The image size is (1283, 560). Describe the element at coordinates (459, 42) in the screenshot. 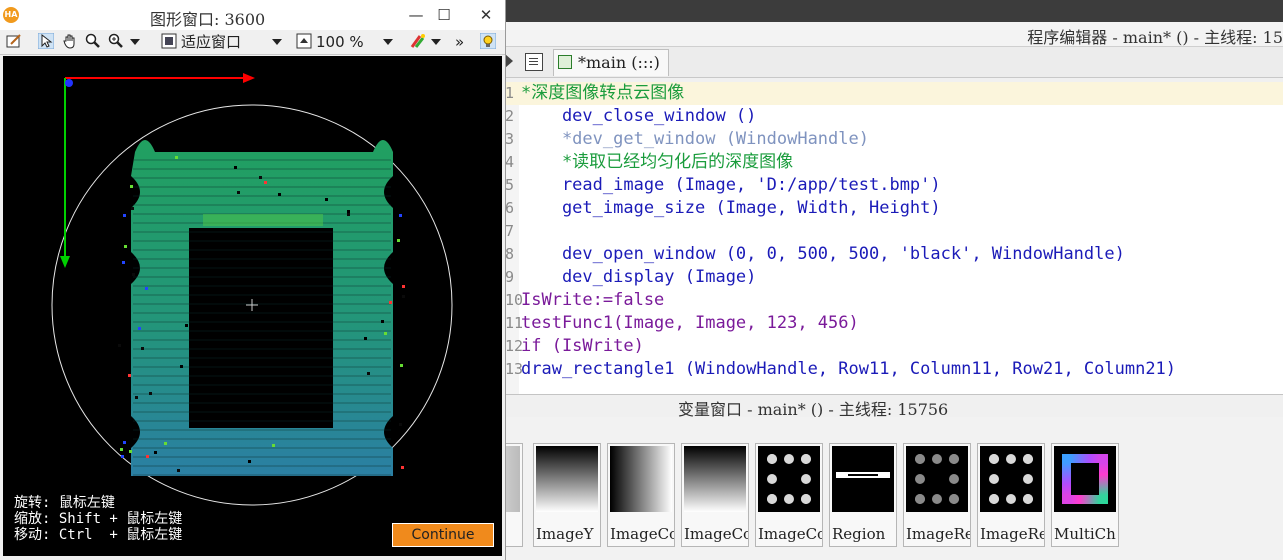

I see `toolbar-more-button: »` at that location.